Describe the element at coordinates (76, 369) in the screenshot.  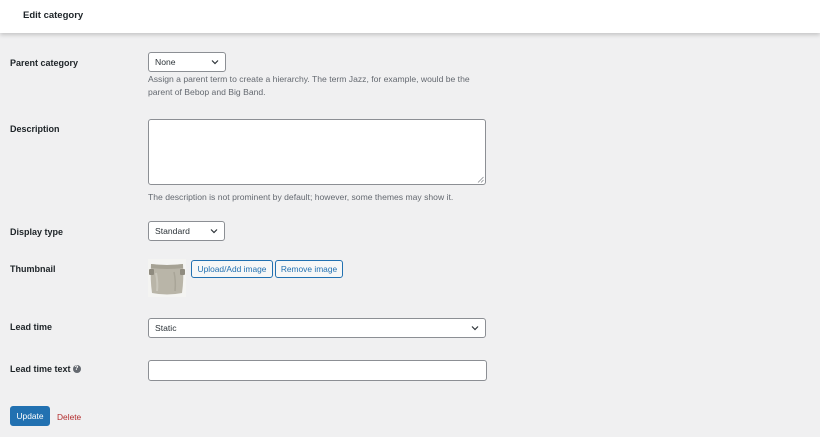
I see `help-icon: ?` at that location.